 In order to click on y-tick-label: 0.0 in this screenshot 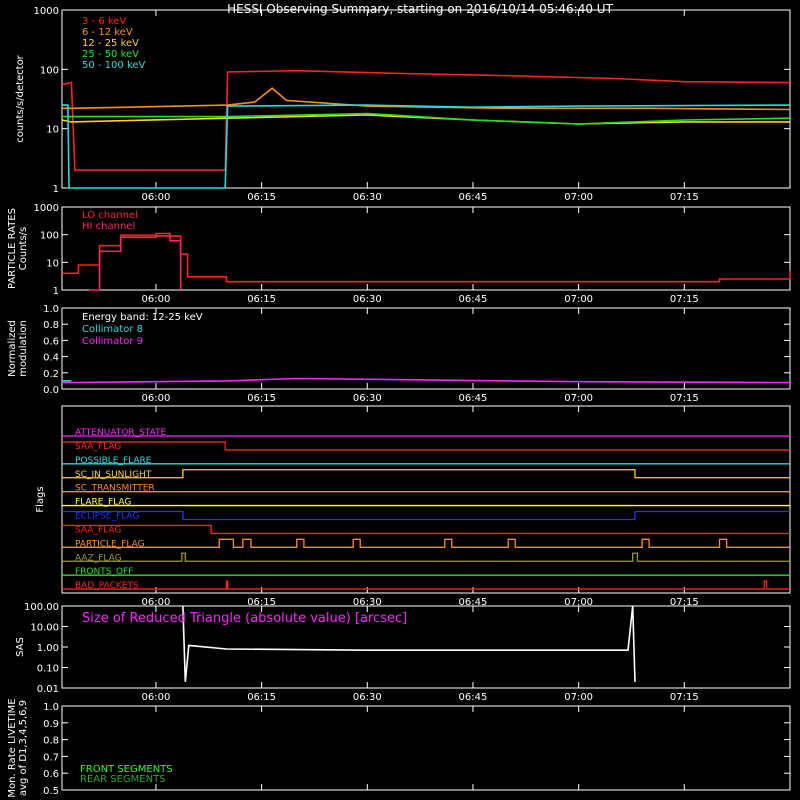, I will do `click(51, 390)`.